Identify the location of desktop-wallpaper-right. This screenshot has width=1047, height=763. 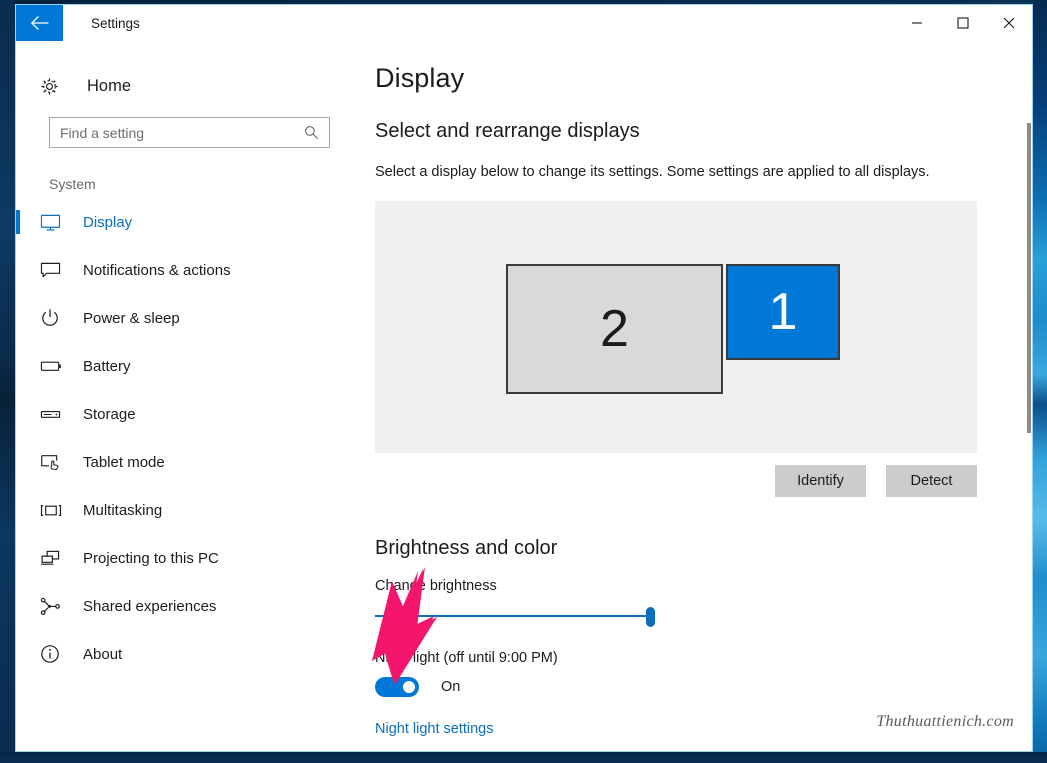
(1040, 381).